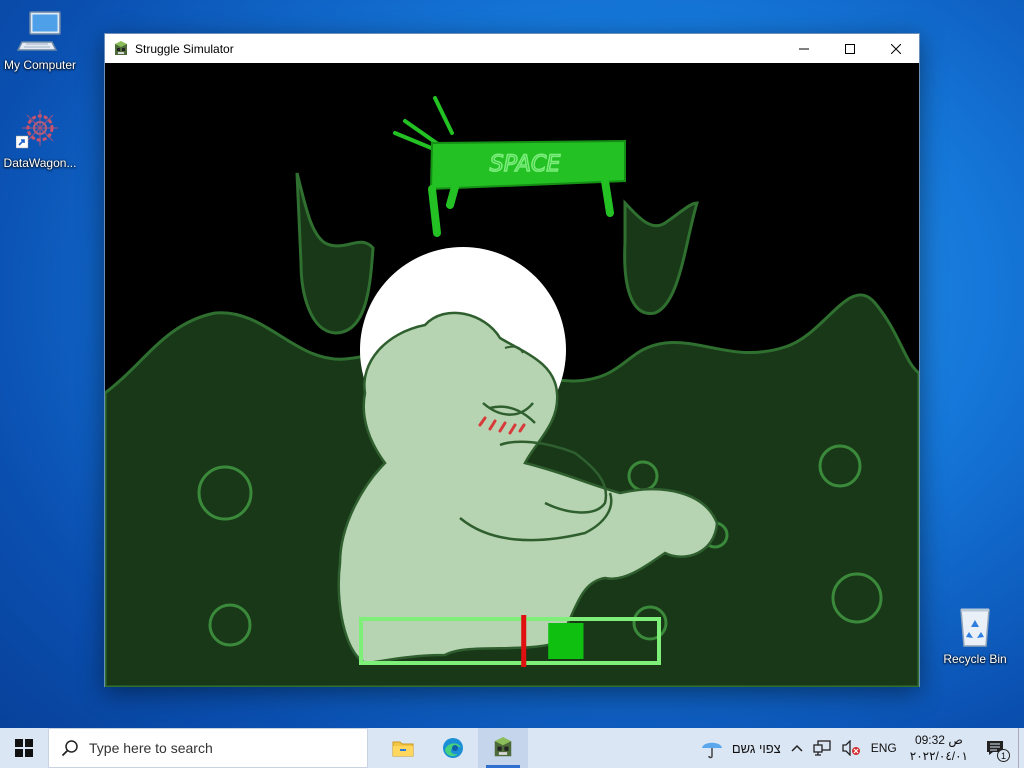 The image size is (1024, 768). I want to click on start-button, so click(24, 748).